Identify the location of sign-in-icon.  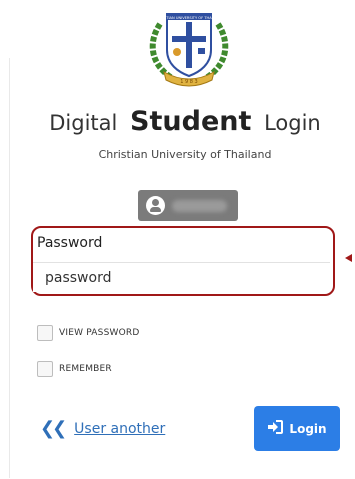
(275, 428).